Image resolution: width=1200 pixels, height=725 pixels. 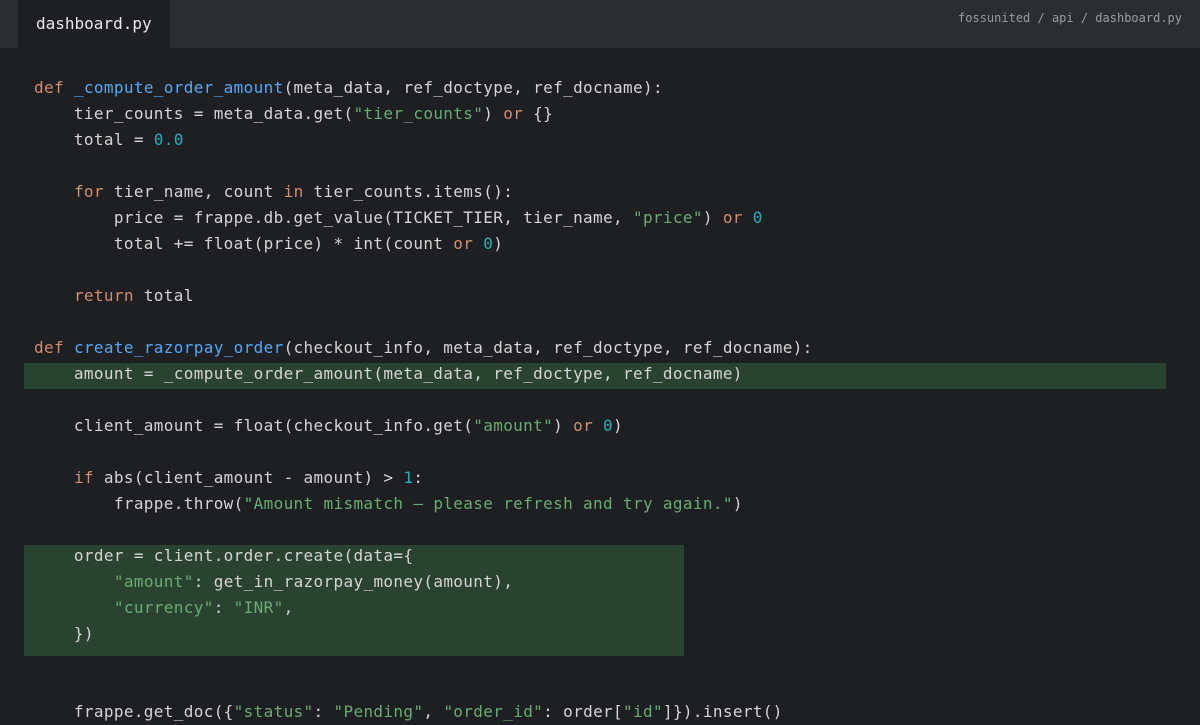 I want to click on code-token: "currency", so click(x=163, y=607).